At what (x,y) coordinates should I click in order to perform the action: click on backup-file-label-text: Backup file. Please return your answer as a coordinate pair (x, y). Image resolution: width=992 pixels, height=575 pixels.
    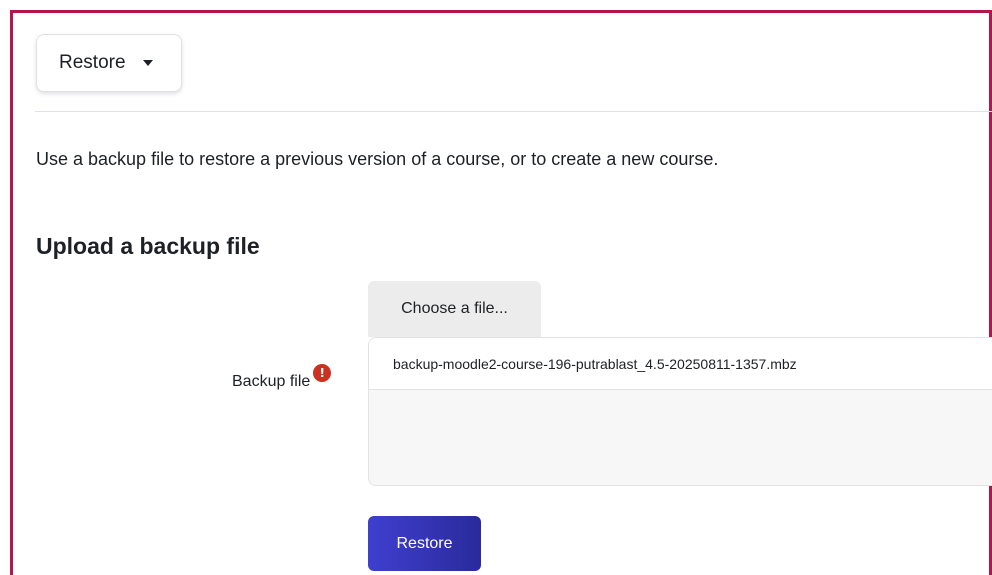
    Looking at the image, I should click on (271, 381).